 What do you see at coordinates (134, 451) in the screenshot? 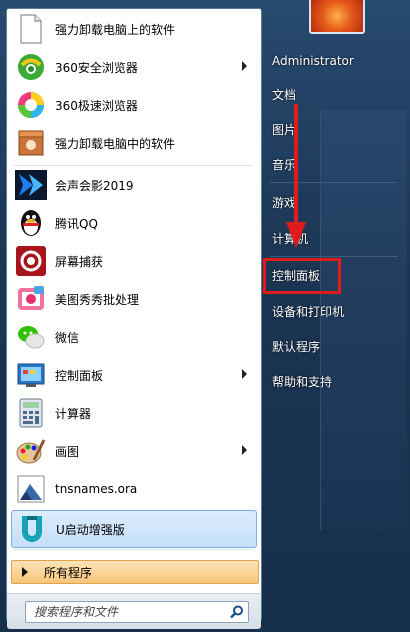
I see `program-item-paint: 画图` at bounding box center [134, 451].